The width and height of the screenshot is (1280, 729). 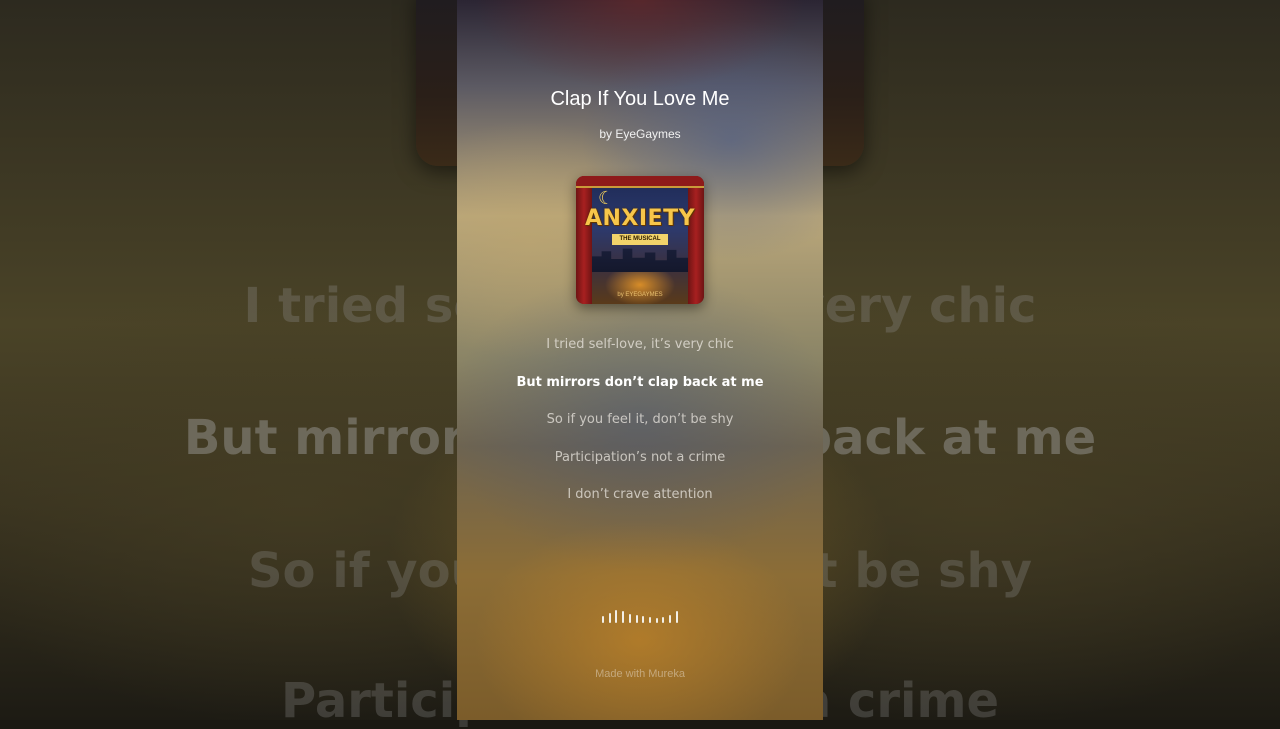 What do you see at coordinates (640, 419) in the screenshot?
I see `lyric-line: So if you feel it, don’t be shy` at bounding box center [640, 419].